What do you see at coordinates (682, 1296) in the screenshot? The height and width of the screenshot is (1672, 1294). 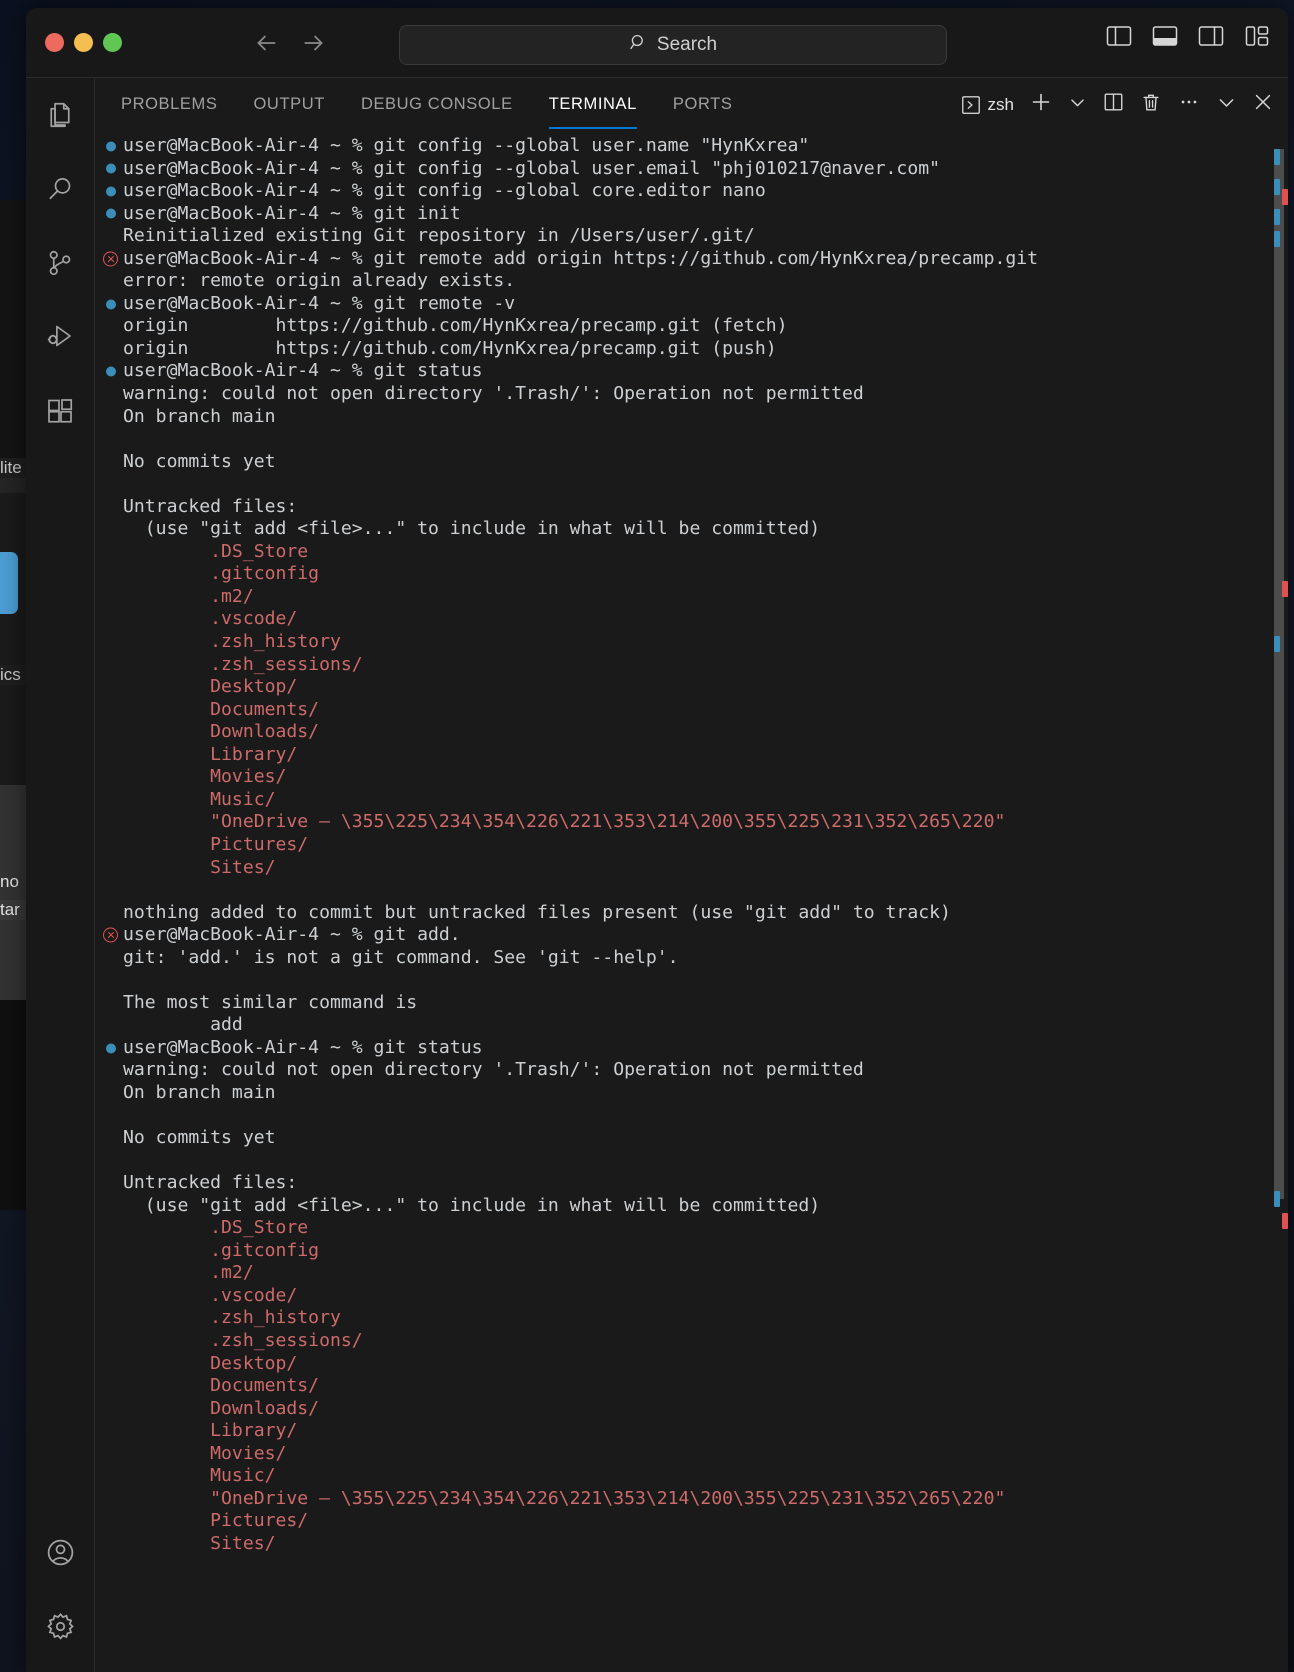 I see `terminal-line: .vscode/` at bounding box center [682, 1296].